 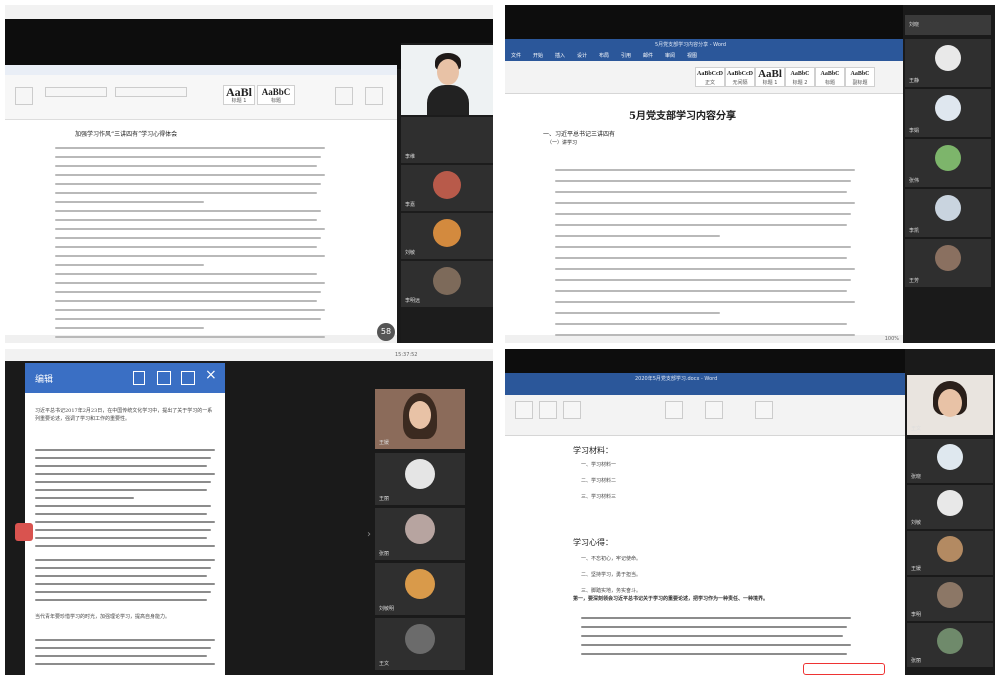 What do you see at coordinates (374, 96) in the screenshot?
I see `replace-button` at bounding box center [374, 96].